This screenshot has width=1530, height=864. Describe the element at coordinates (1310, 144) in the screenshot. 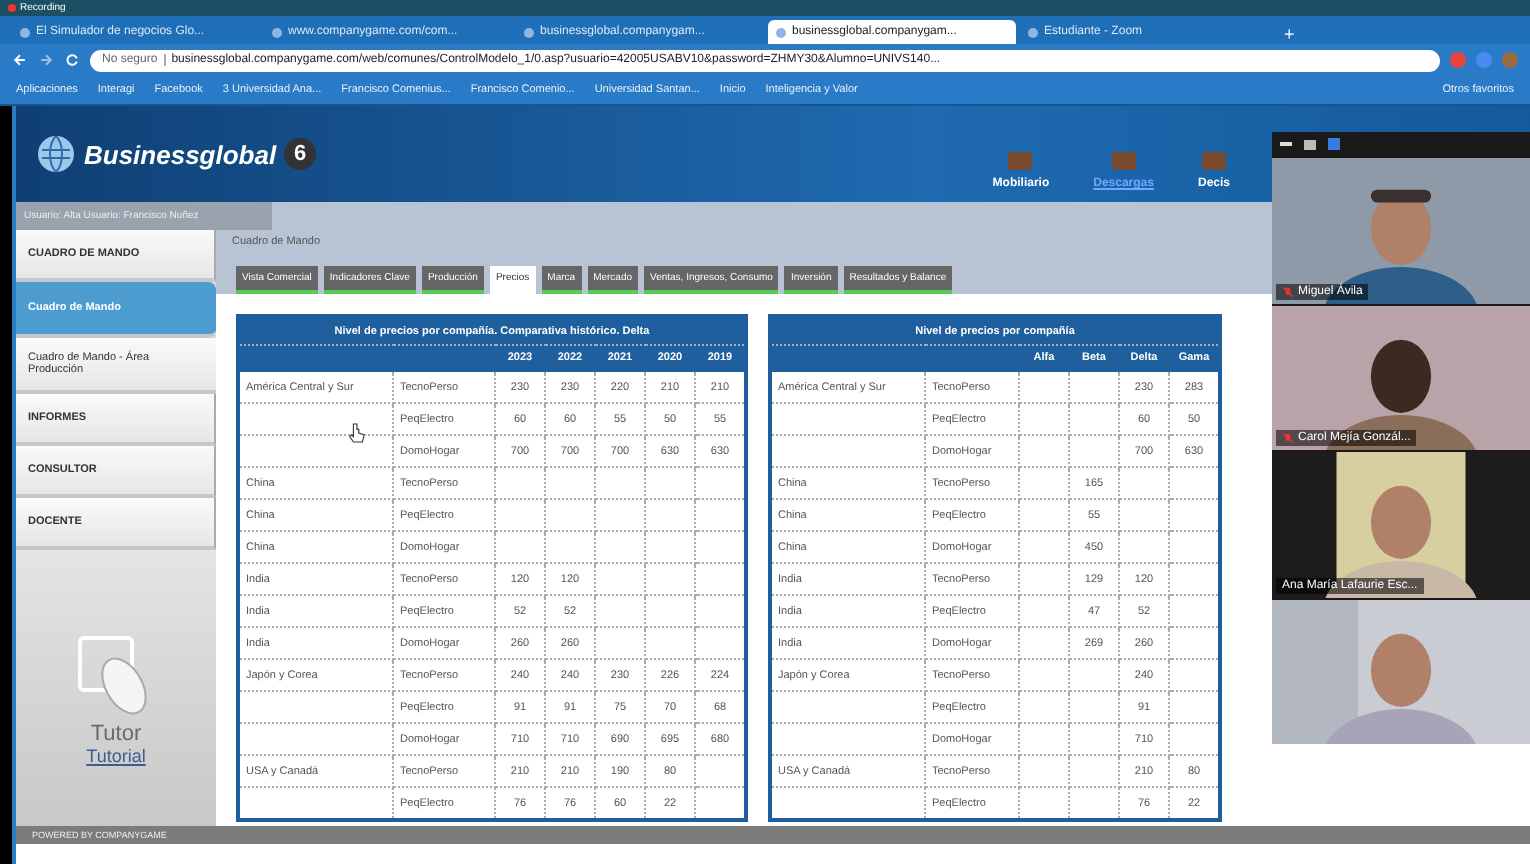

I see `view-icon` at that location.